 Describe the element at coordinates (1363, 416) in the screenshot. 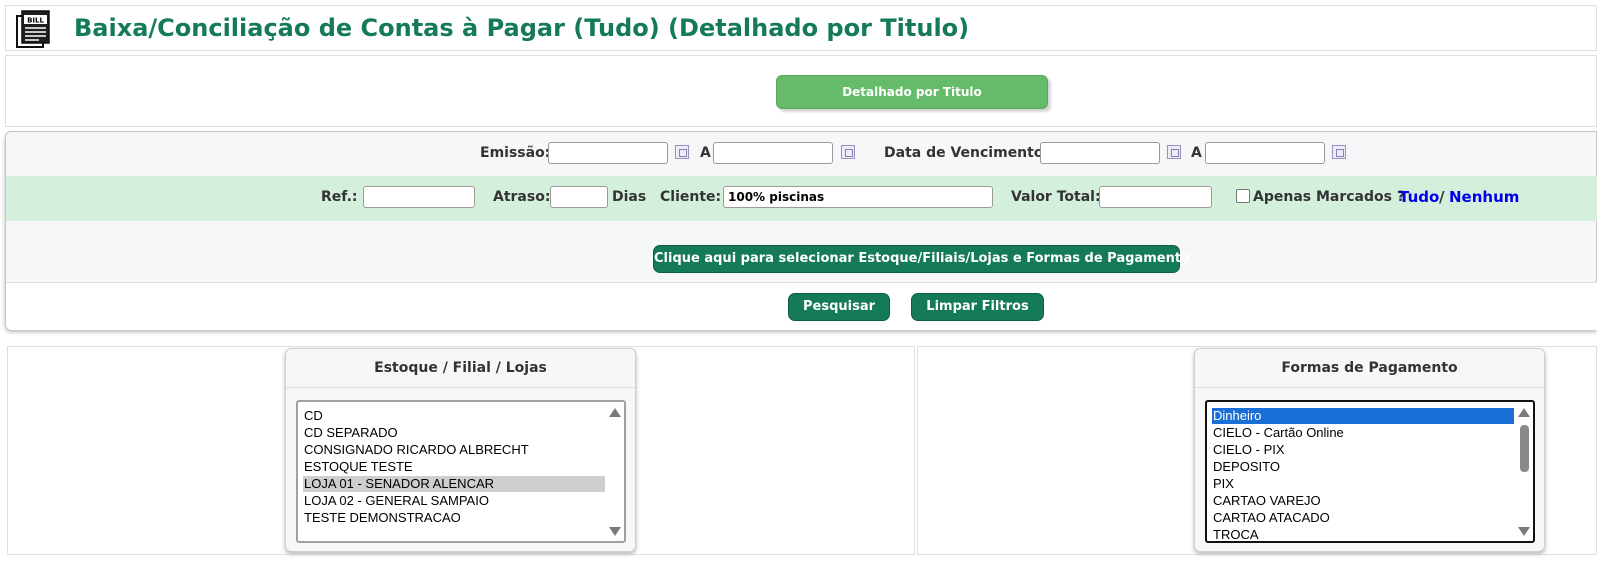

I see `listbox-option: Dinheiro` at that location.